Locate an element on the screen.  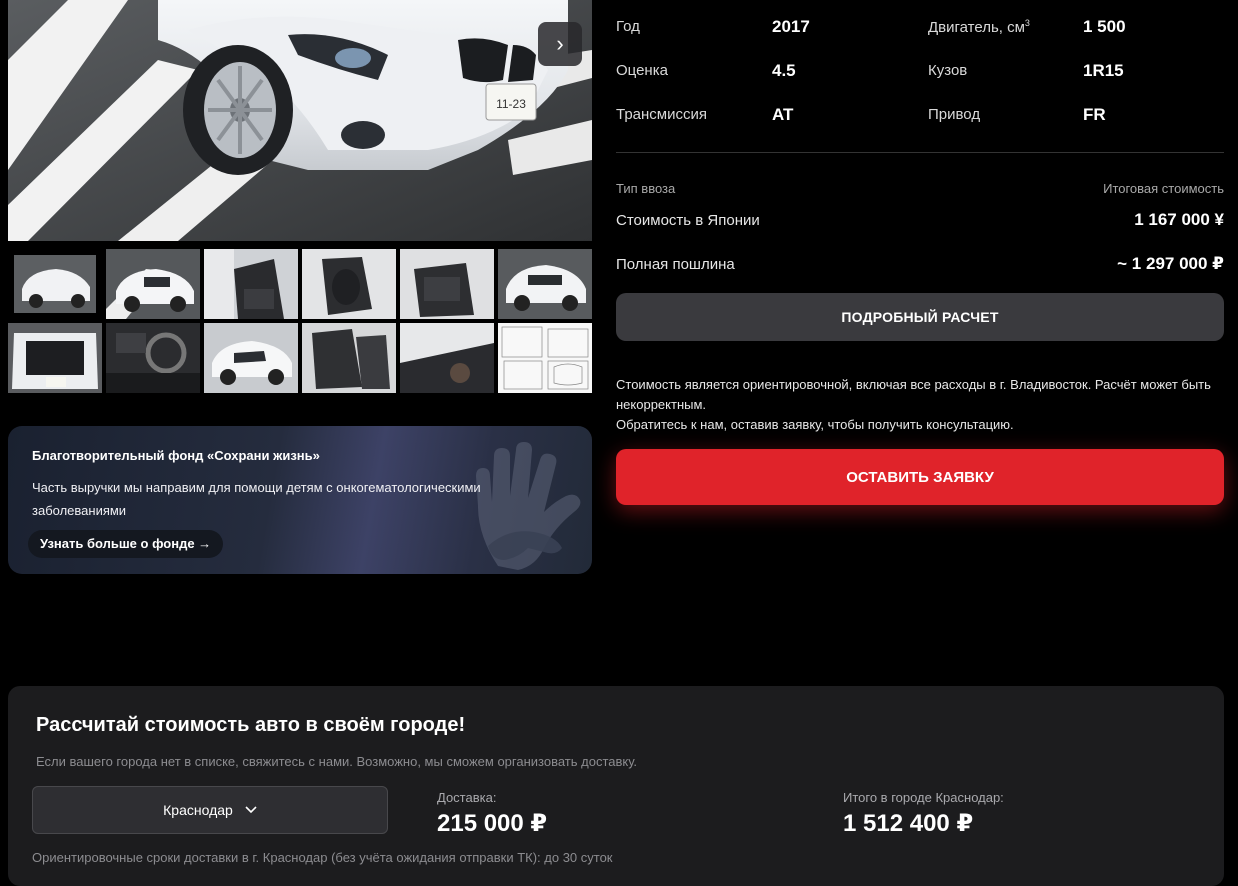
city-select-value: Краснодар is located at coordinates (198, 810).